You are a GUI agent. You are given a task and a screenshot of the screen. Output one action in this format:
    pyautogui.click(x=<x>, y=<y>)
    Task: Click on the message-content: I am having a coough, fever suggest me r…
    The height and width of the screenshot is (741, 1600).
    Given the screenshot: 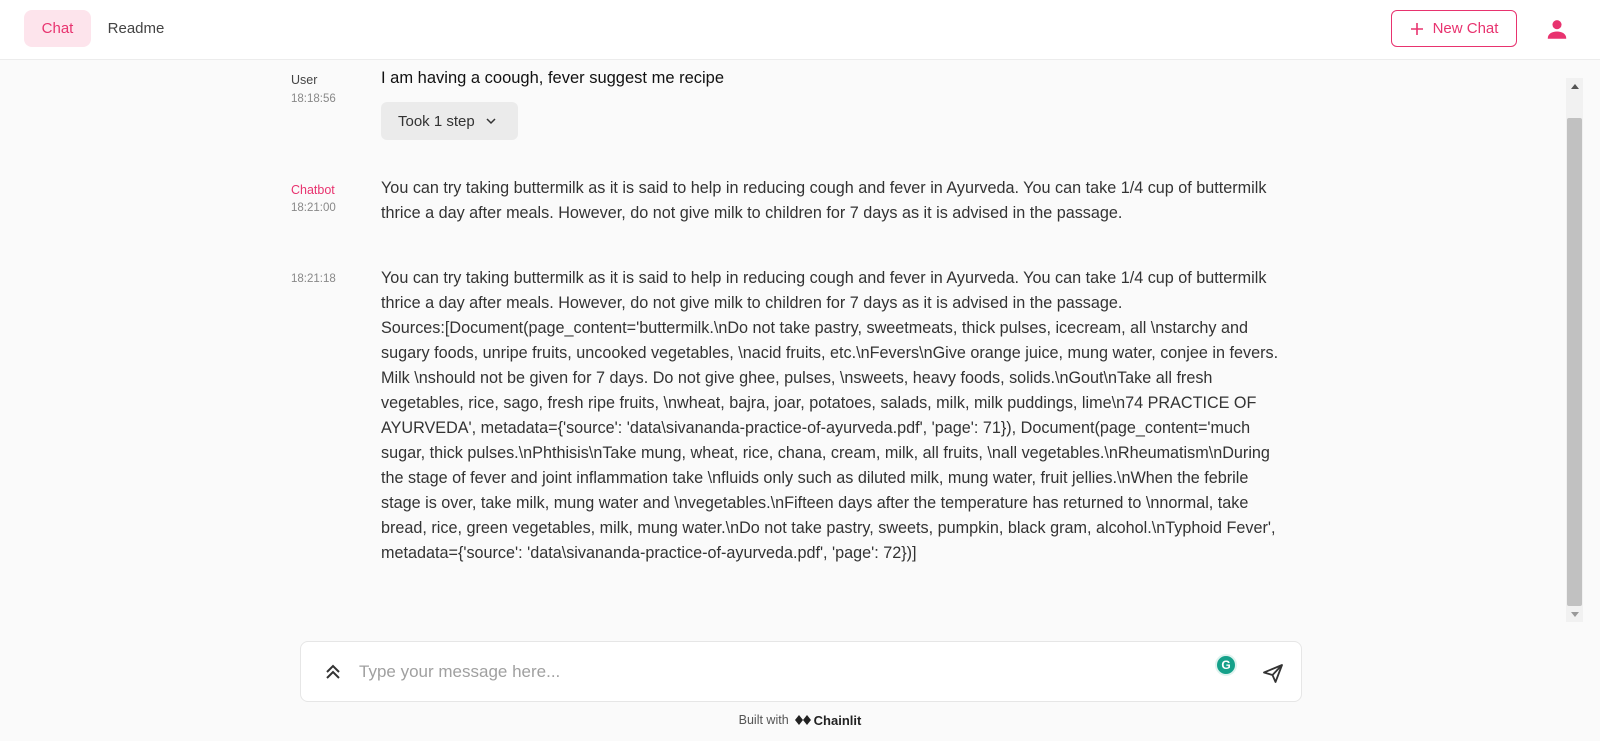 What is the action you would take?
    pyautogui.click(x=553, y=78)
    